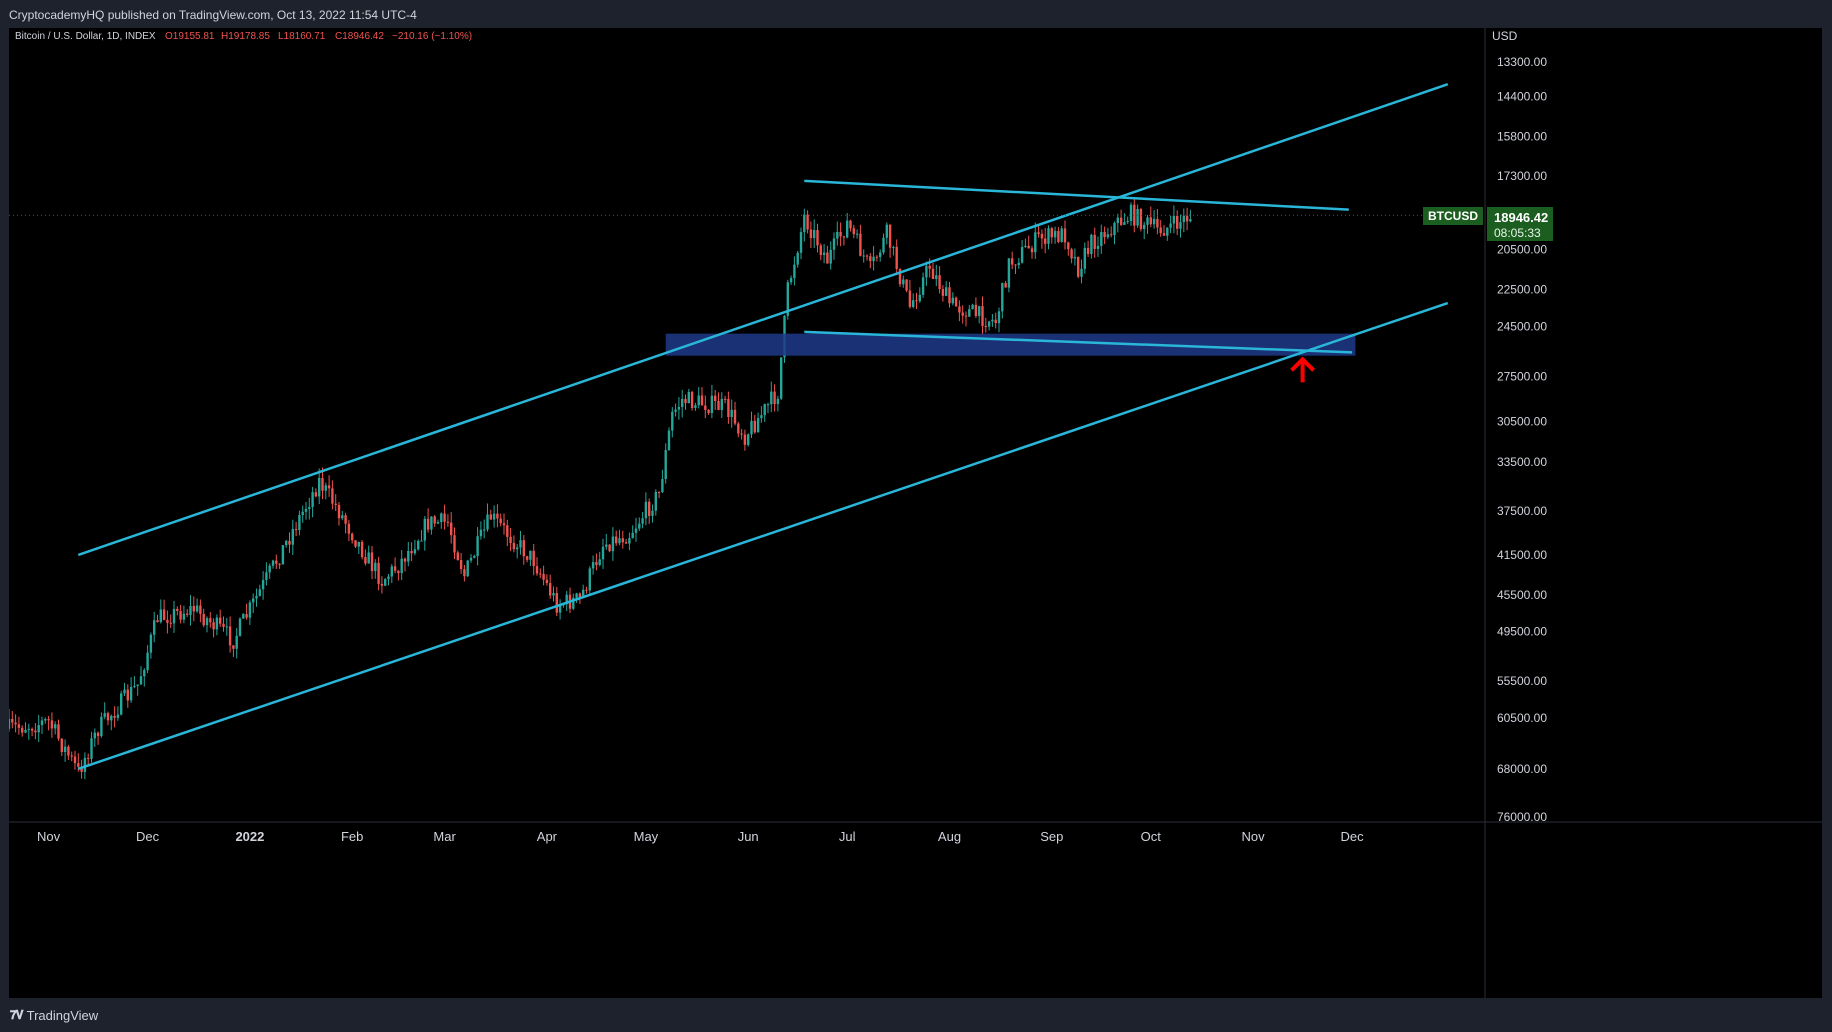 The height and width of the screenshot is (1032, 1832). What do you see at coordinates (847, 836) in the screenshot?
I see `time-tick-label: Jul` at bounding box center [847, 836].